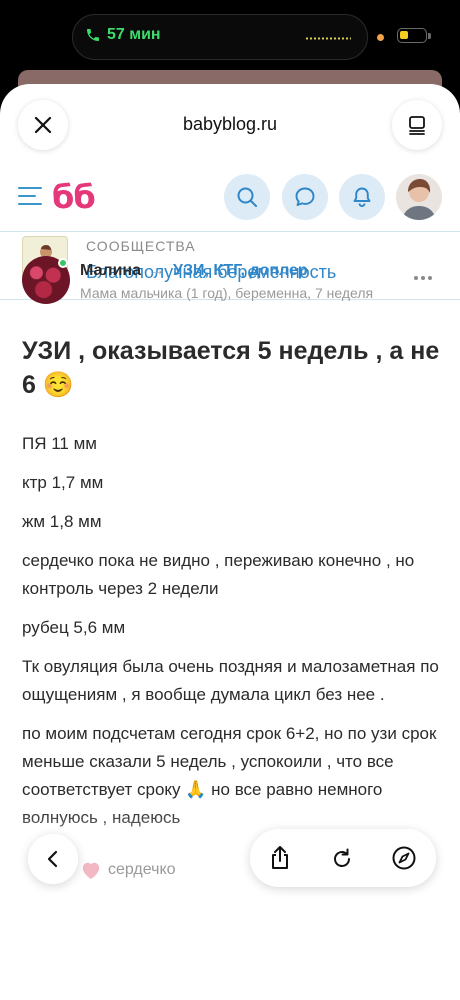  I want to click on more-options-icon, so click(423, 278).